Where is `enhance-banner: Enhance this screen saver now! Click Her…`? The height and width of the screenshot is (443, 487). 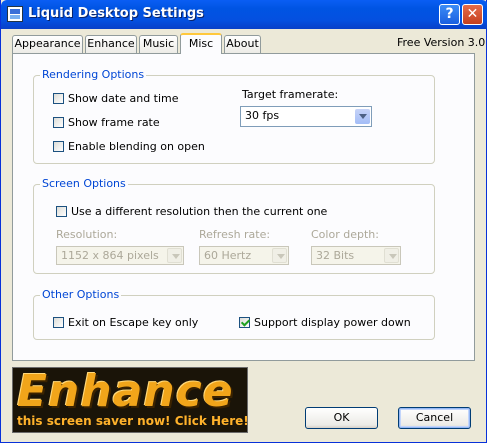
enhance-banner: Enhance this screen saver now! Click Her… is located at coordinates (130, 400).